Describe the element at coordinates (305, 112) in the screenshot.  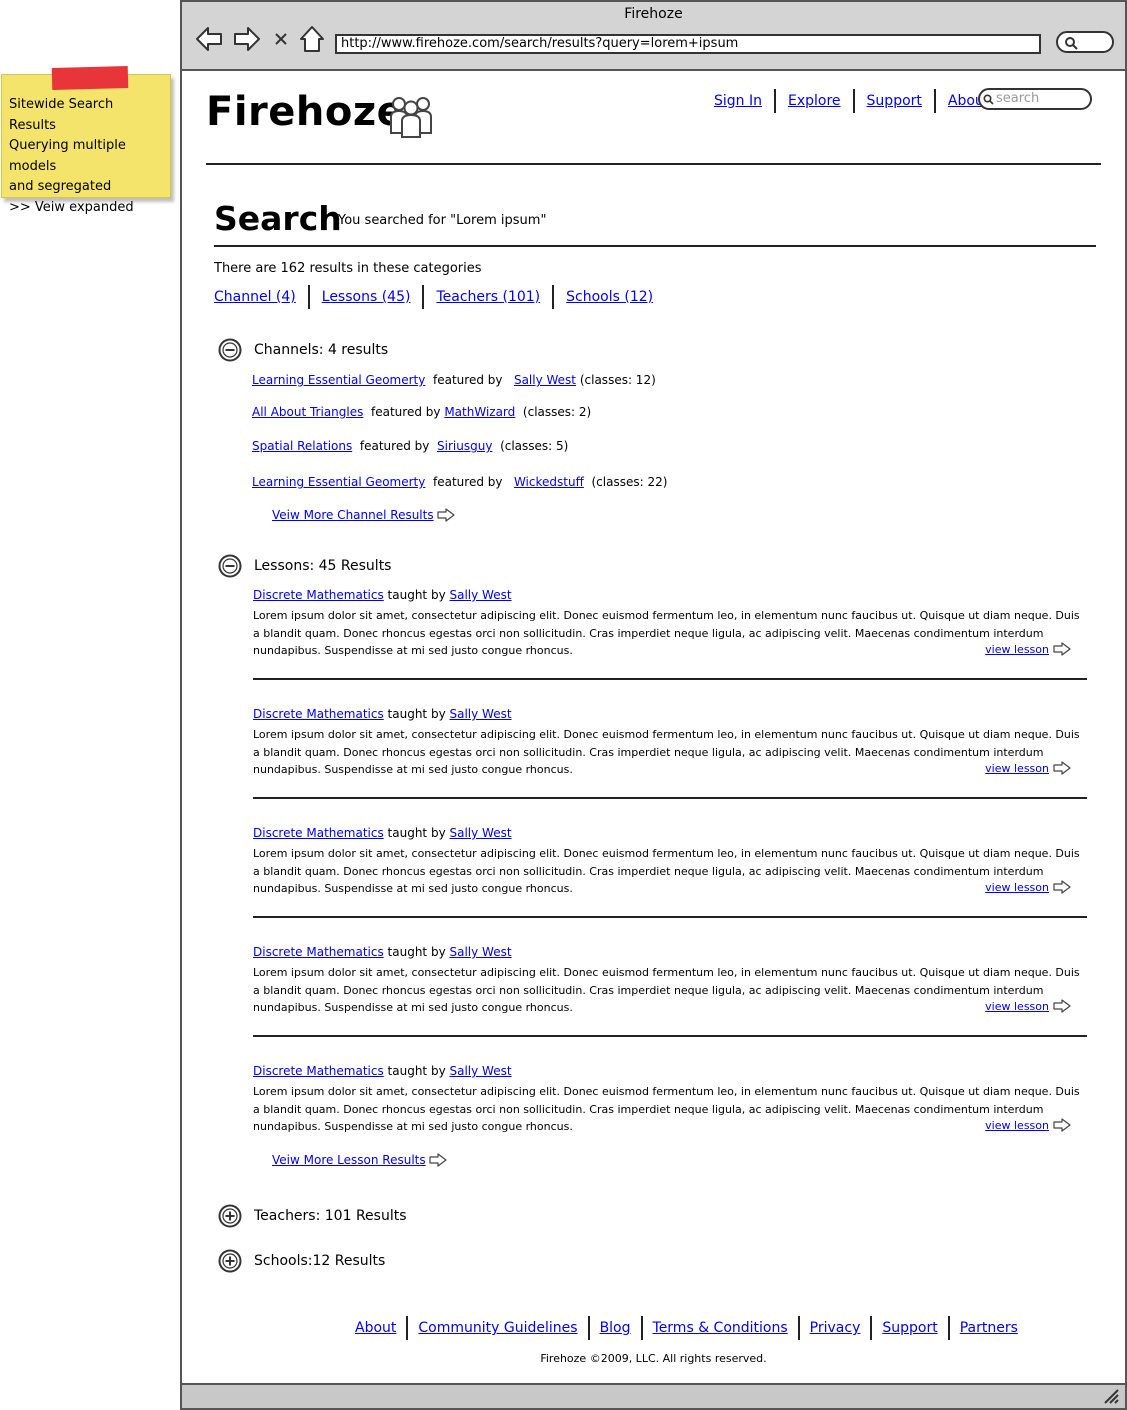
I see `site-logo: Firehoze` at that location.